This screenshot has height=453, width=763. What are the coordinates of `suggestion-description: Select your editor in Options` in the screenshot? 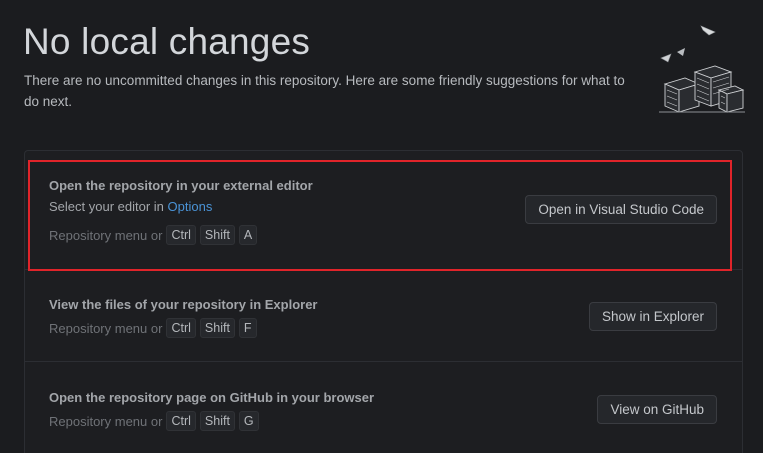 It's located at (130, 206).